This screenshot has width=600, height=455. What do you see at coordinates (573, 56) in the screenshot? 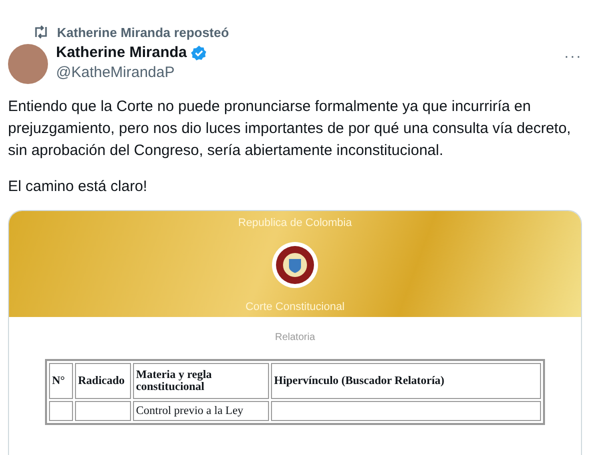
I see `more-options-button: ···` at bounding box center [573, 56].